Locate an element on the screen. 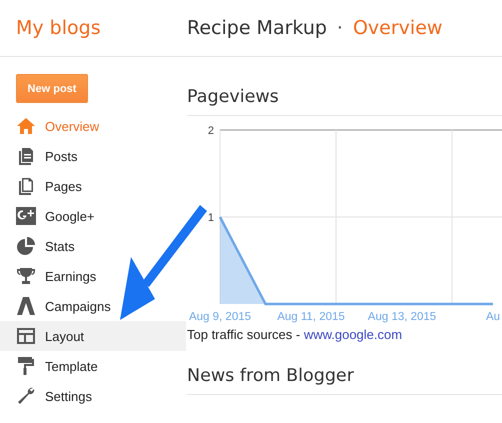 Image resolution: width=502 pixels, height=423 pixels. x-tick-label: Aug 11, 2015 is located at coordinates (311, 317).